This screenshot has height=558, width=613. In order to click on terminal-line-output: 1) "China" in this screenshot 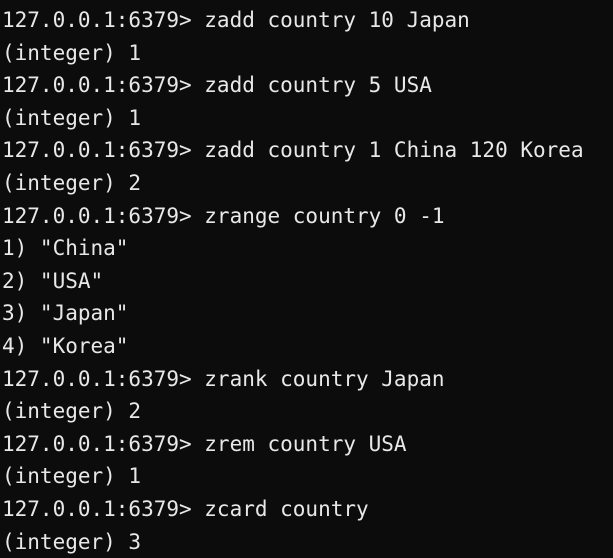, I will do `click(65, 248)`.